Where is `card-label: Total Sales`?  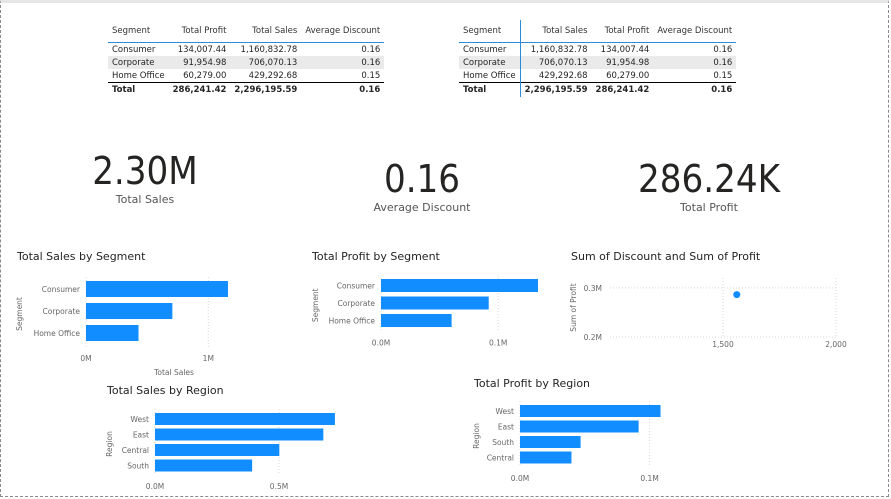 card-label: Total Sales is located at coordinates (145, 199).